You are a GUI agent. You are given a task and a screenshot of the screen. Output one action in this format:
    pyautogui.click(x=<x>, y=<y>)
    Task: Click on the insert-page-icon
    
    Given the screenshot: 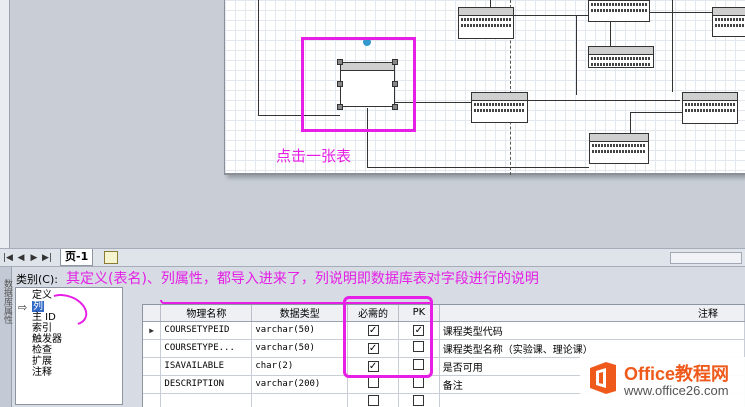 What is the action you would take?
    pyautogui.click(x=111, y=257)
    